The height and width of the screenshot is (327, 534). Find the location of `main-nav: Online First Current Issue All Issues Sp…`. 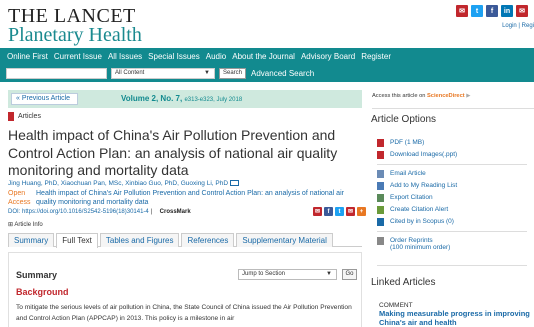

main-nav: Online First Current Issue All Issues Sp… is located at coordinates (267, 56).